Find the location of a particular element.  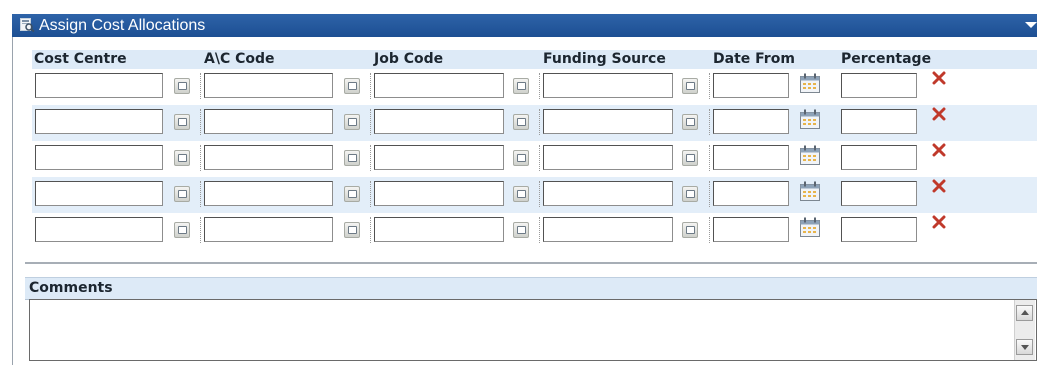

header-cost-centre: Cost Centre is located at coordinates (80, 59).